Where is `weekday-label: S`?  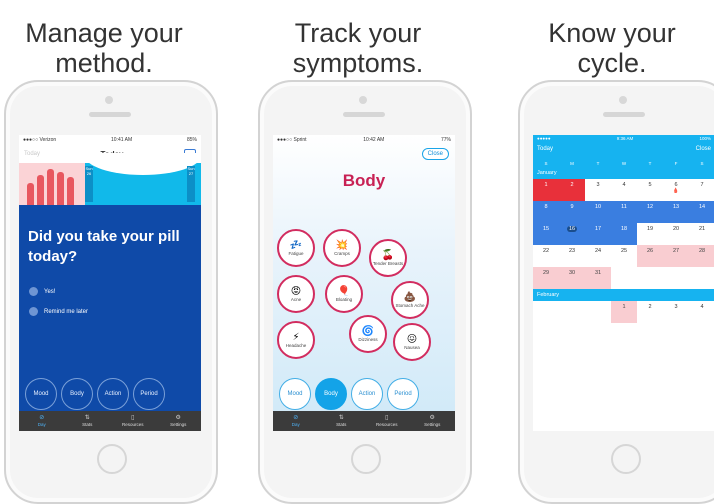
weekday-label: S is located at coordinates (702, 163).